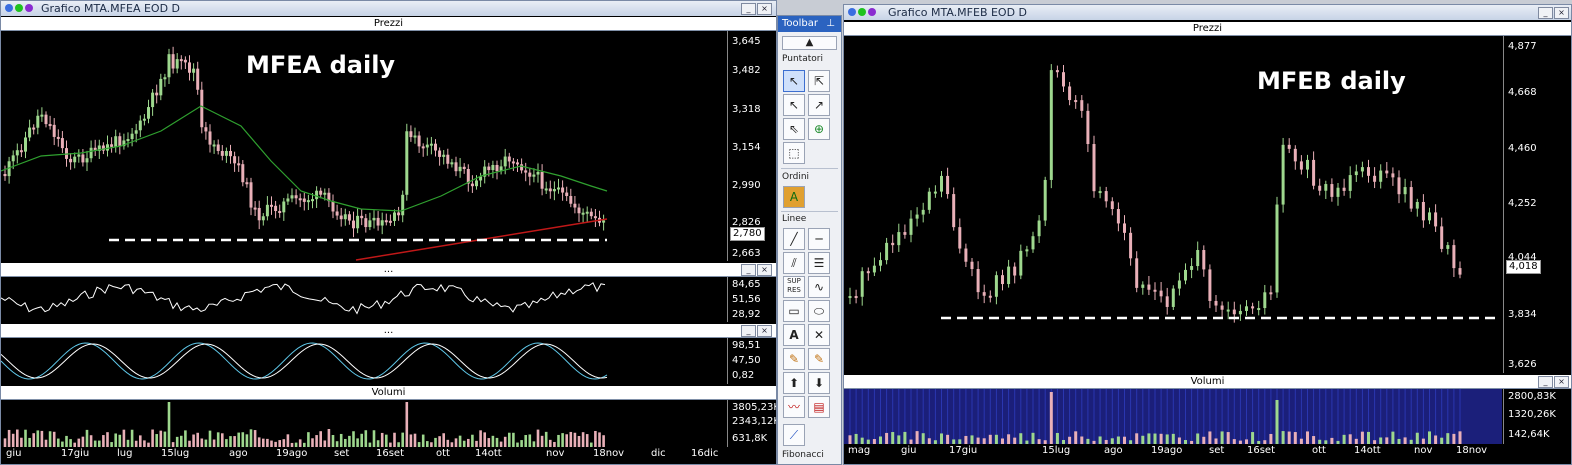  I want to click on rectangle-icon: ▭, so click(794, 311).